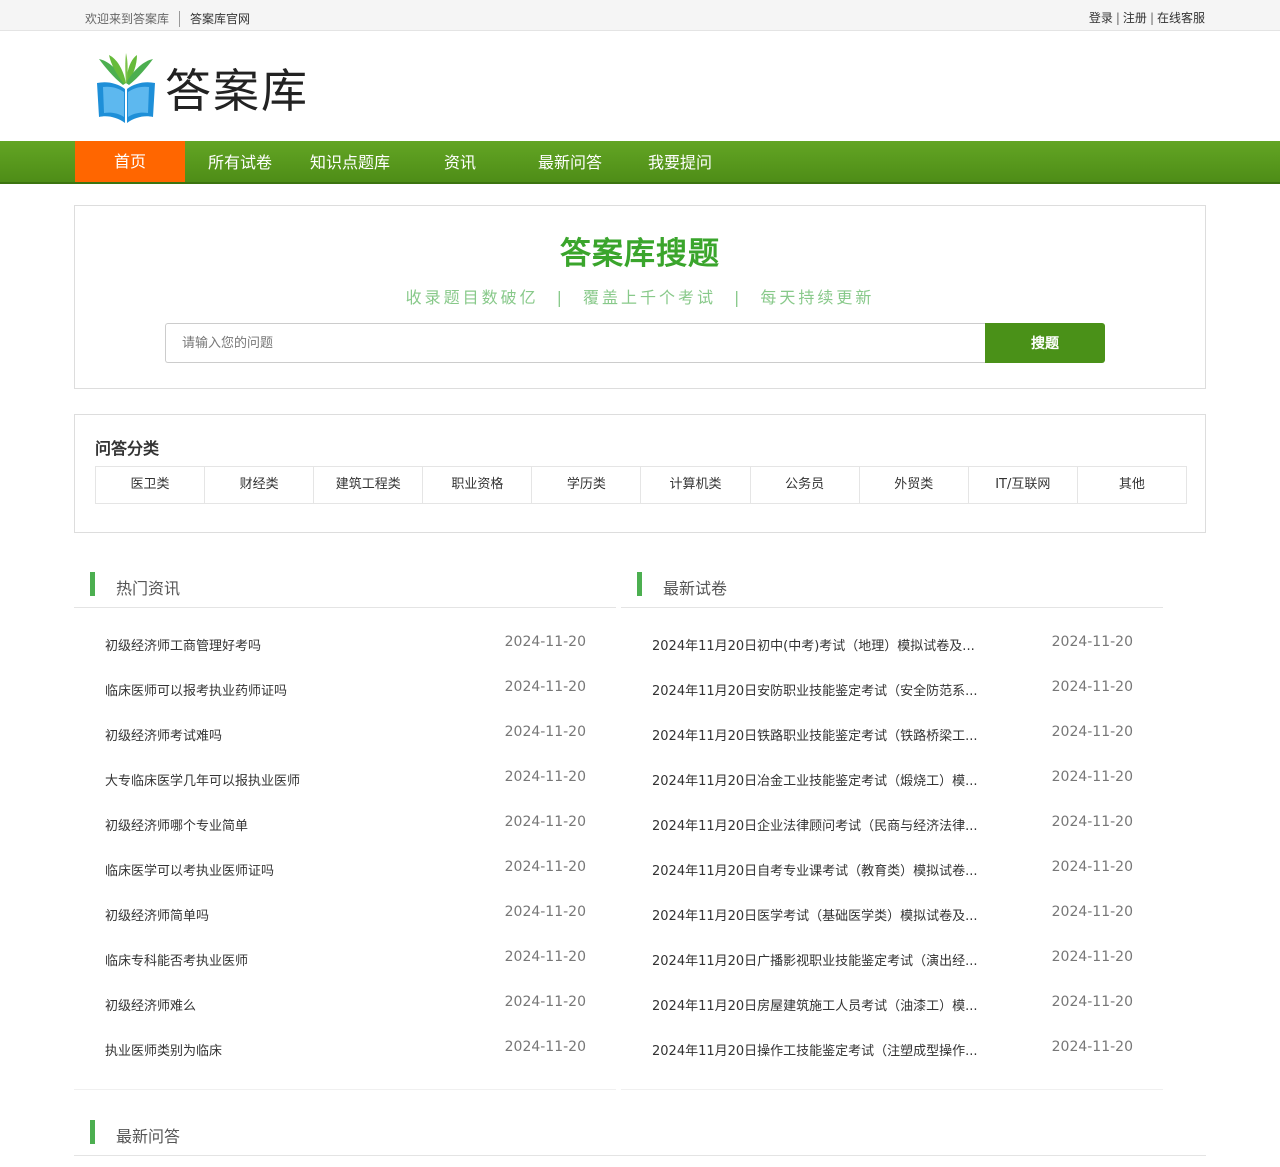 This screenshot has width=1280, height=1167. What do you see at coordinates (478, 485) in the screenshot?
I see `category-professional: 职业资格` at bounding box center [478, 485].